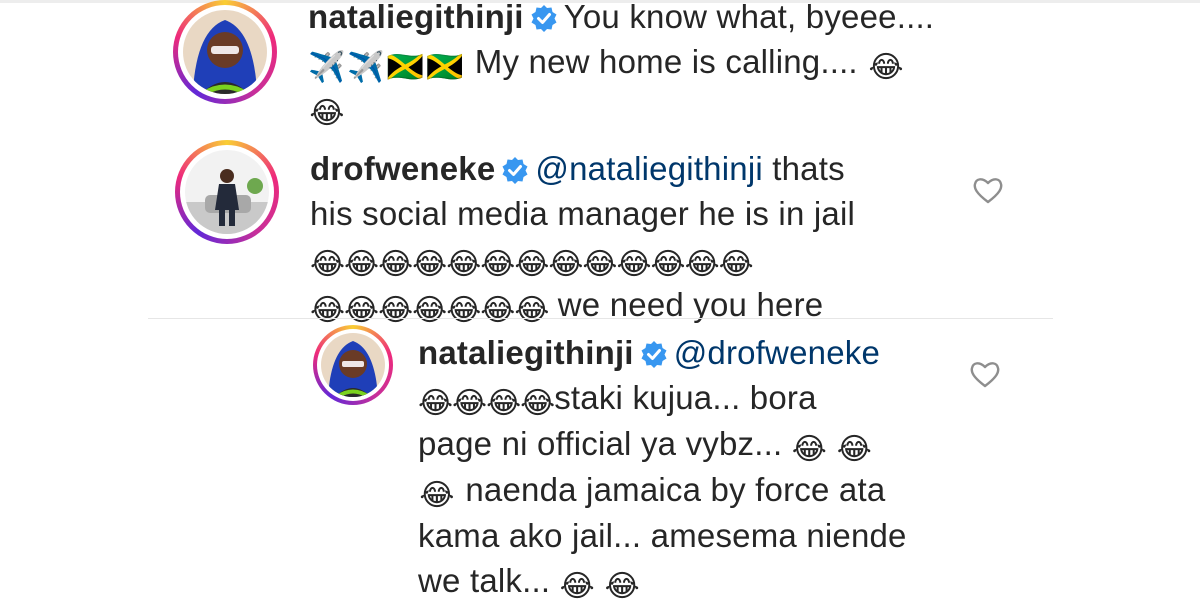 This screenshot has width=1200, height=604. What do you see at coordinates (675, 489) in the screenshot?
I see `comment-line: naenda jamaica by force ata` at bounding box center [675, 489].